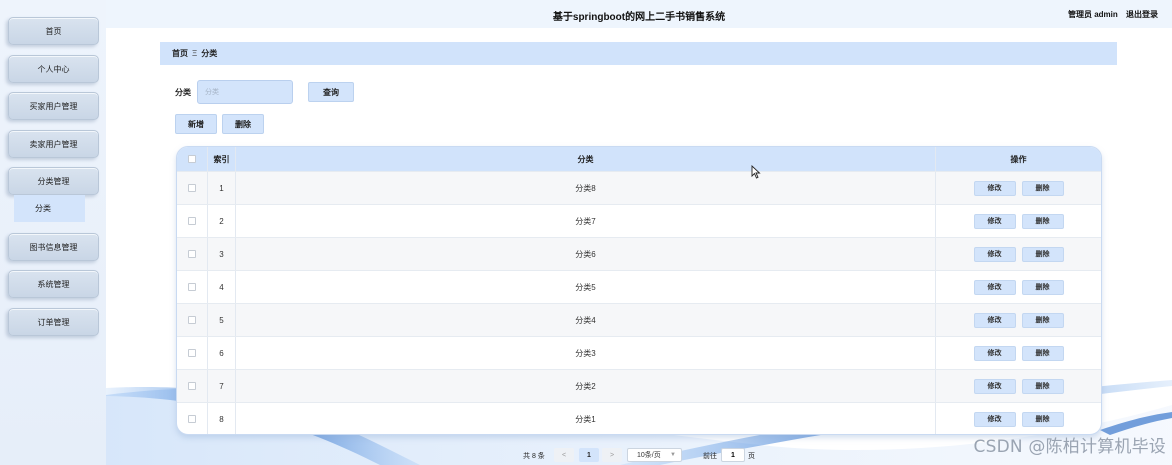 The width and height of the screenshot is (1172, 465). Describe the element at coordinates (331, 92) in the screenshot. I see `query-button: 查询` at that location.